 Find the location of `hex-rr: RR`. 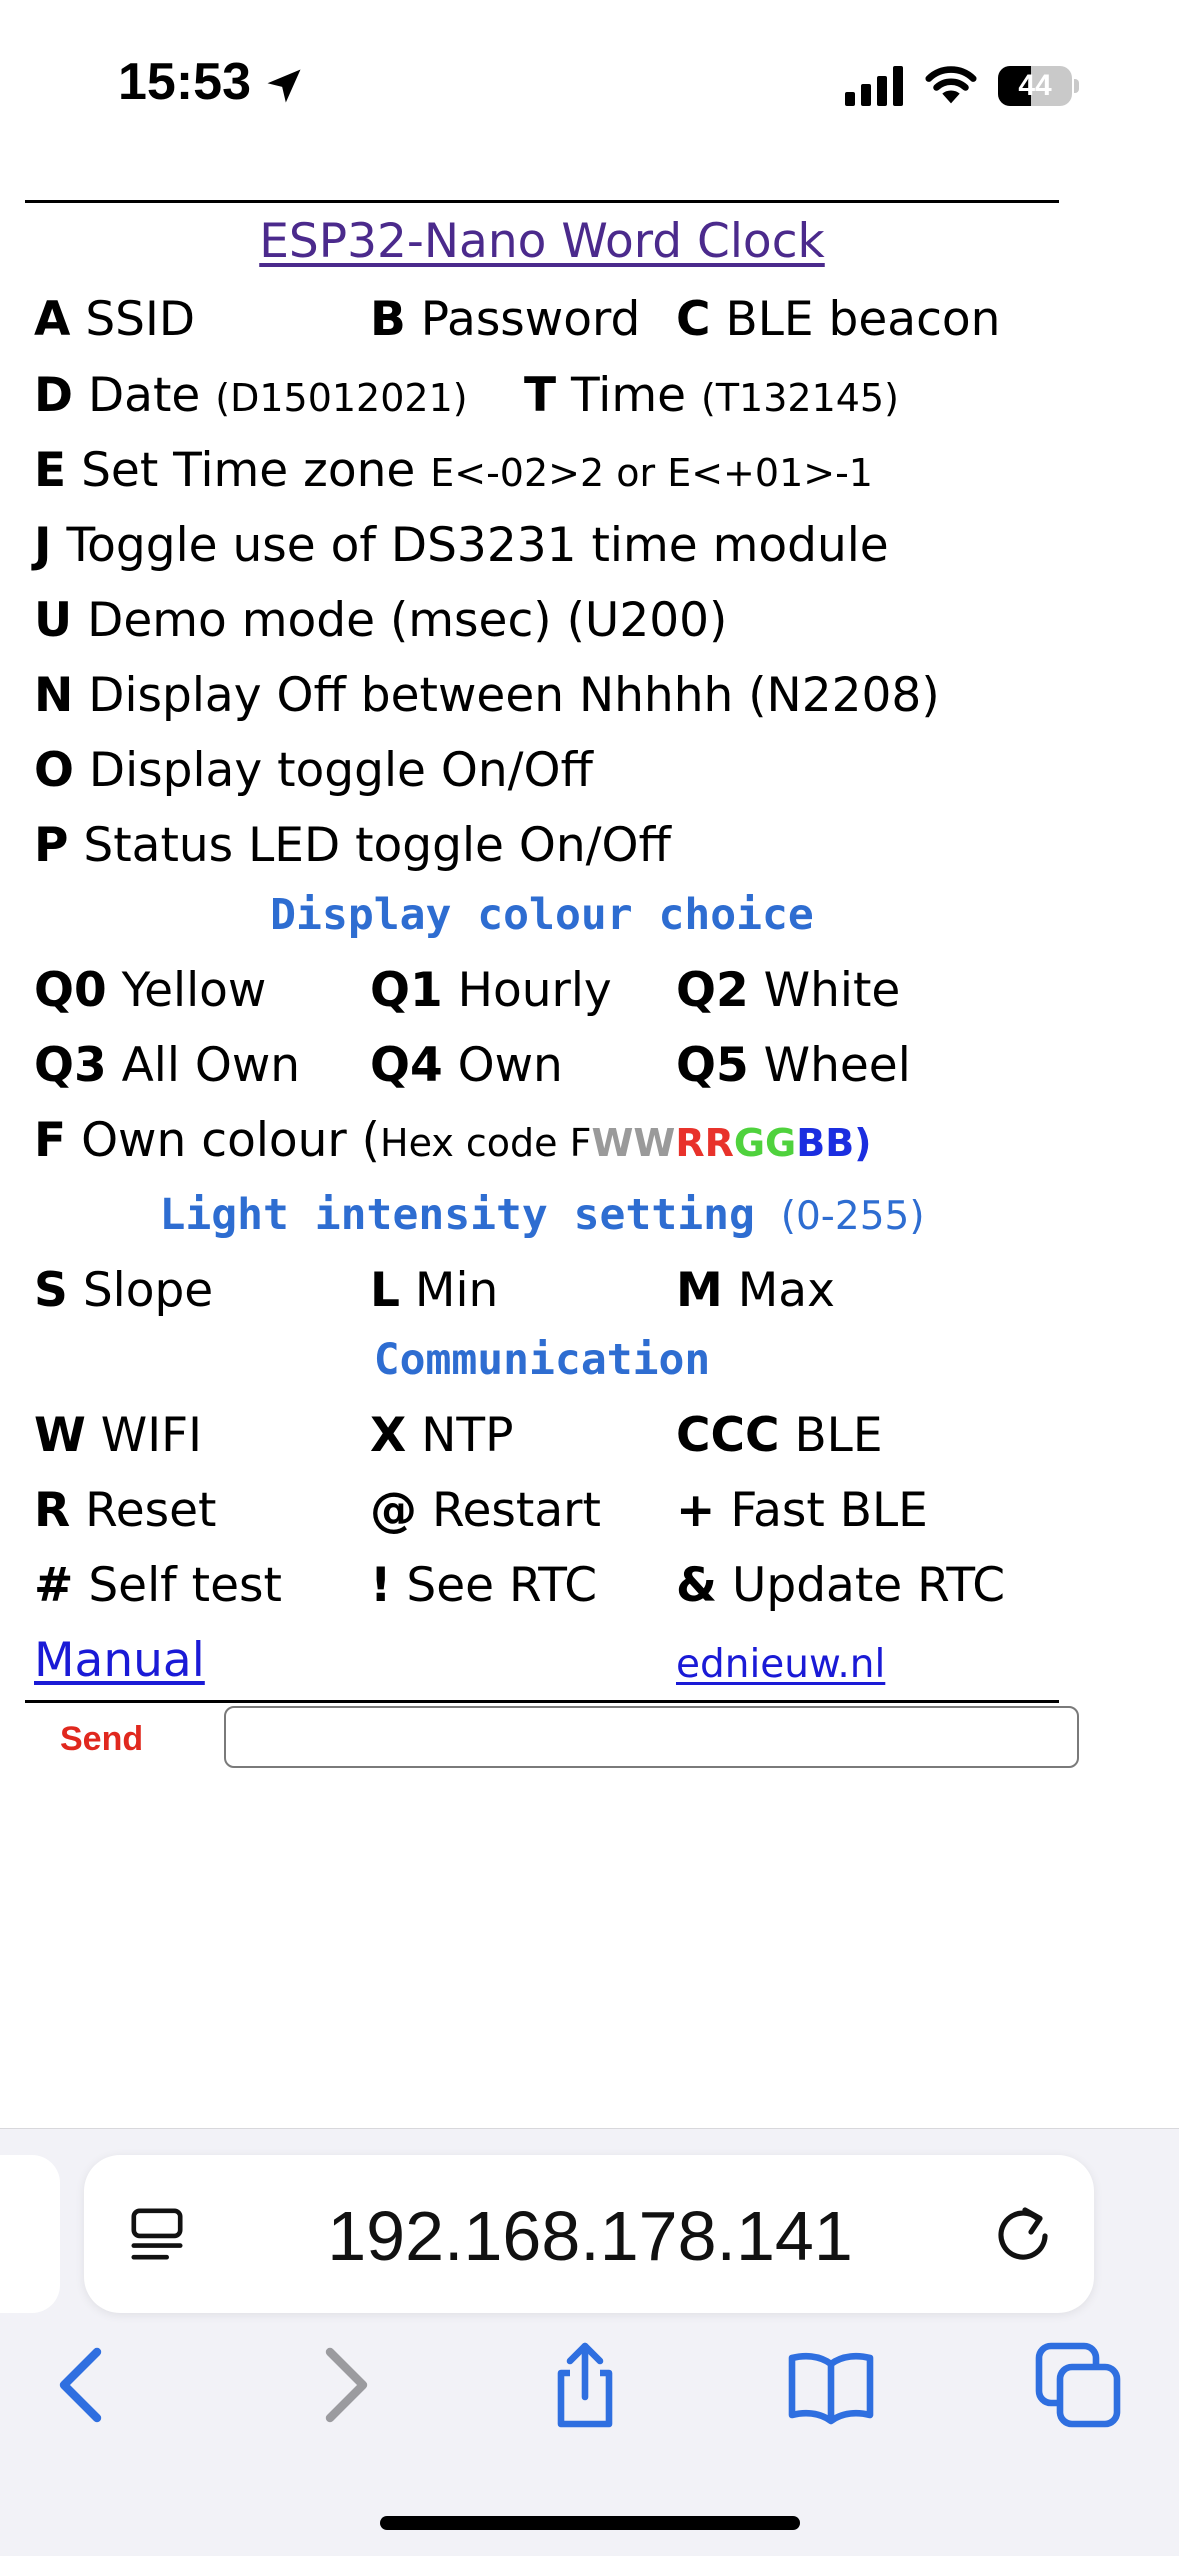

hex-rr: RR is located at coordinates (704, 1143).